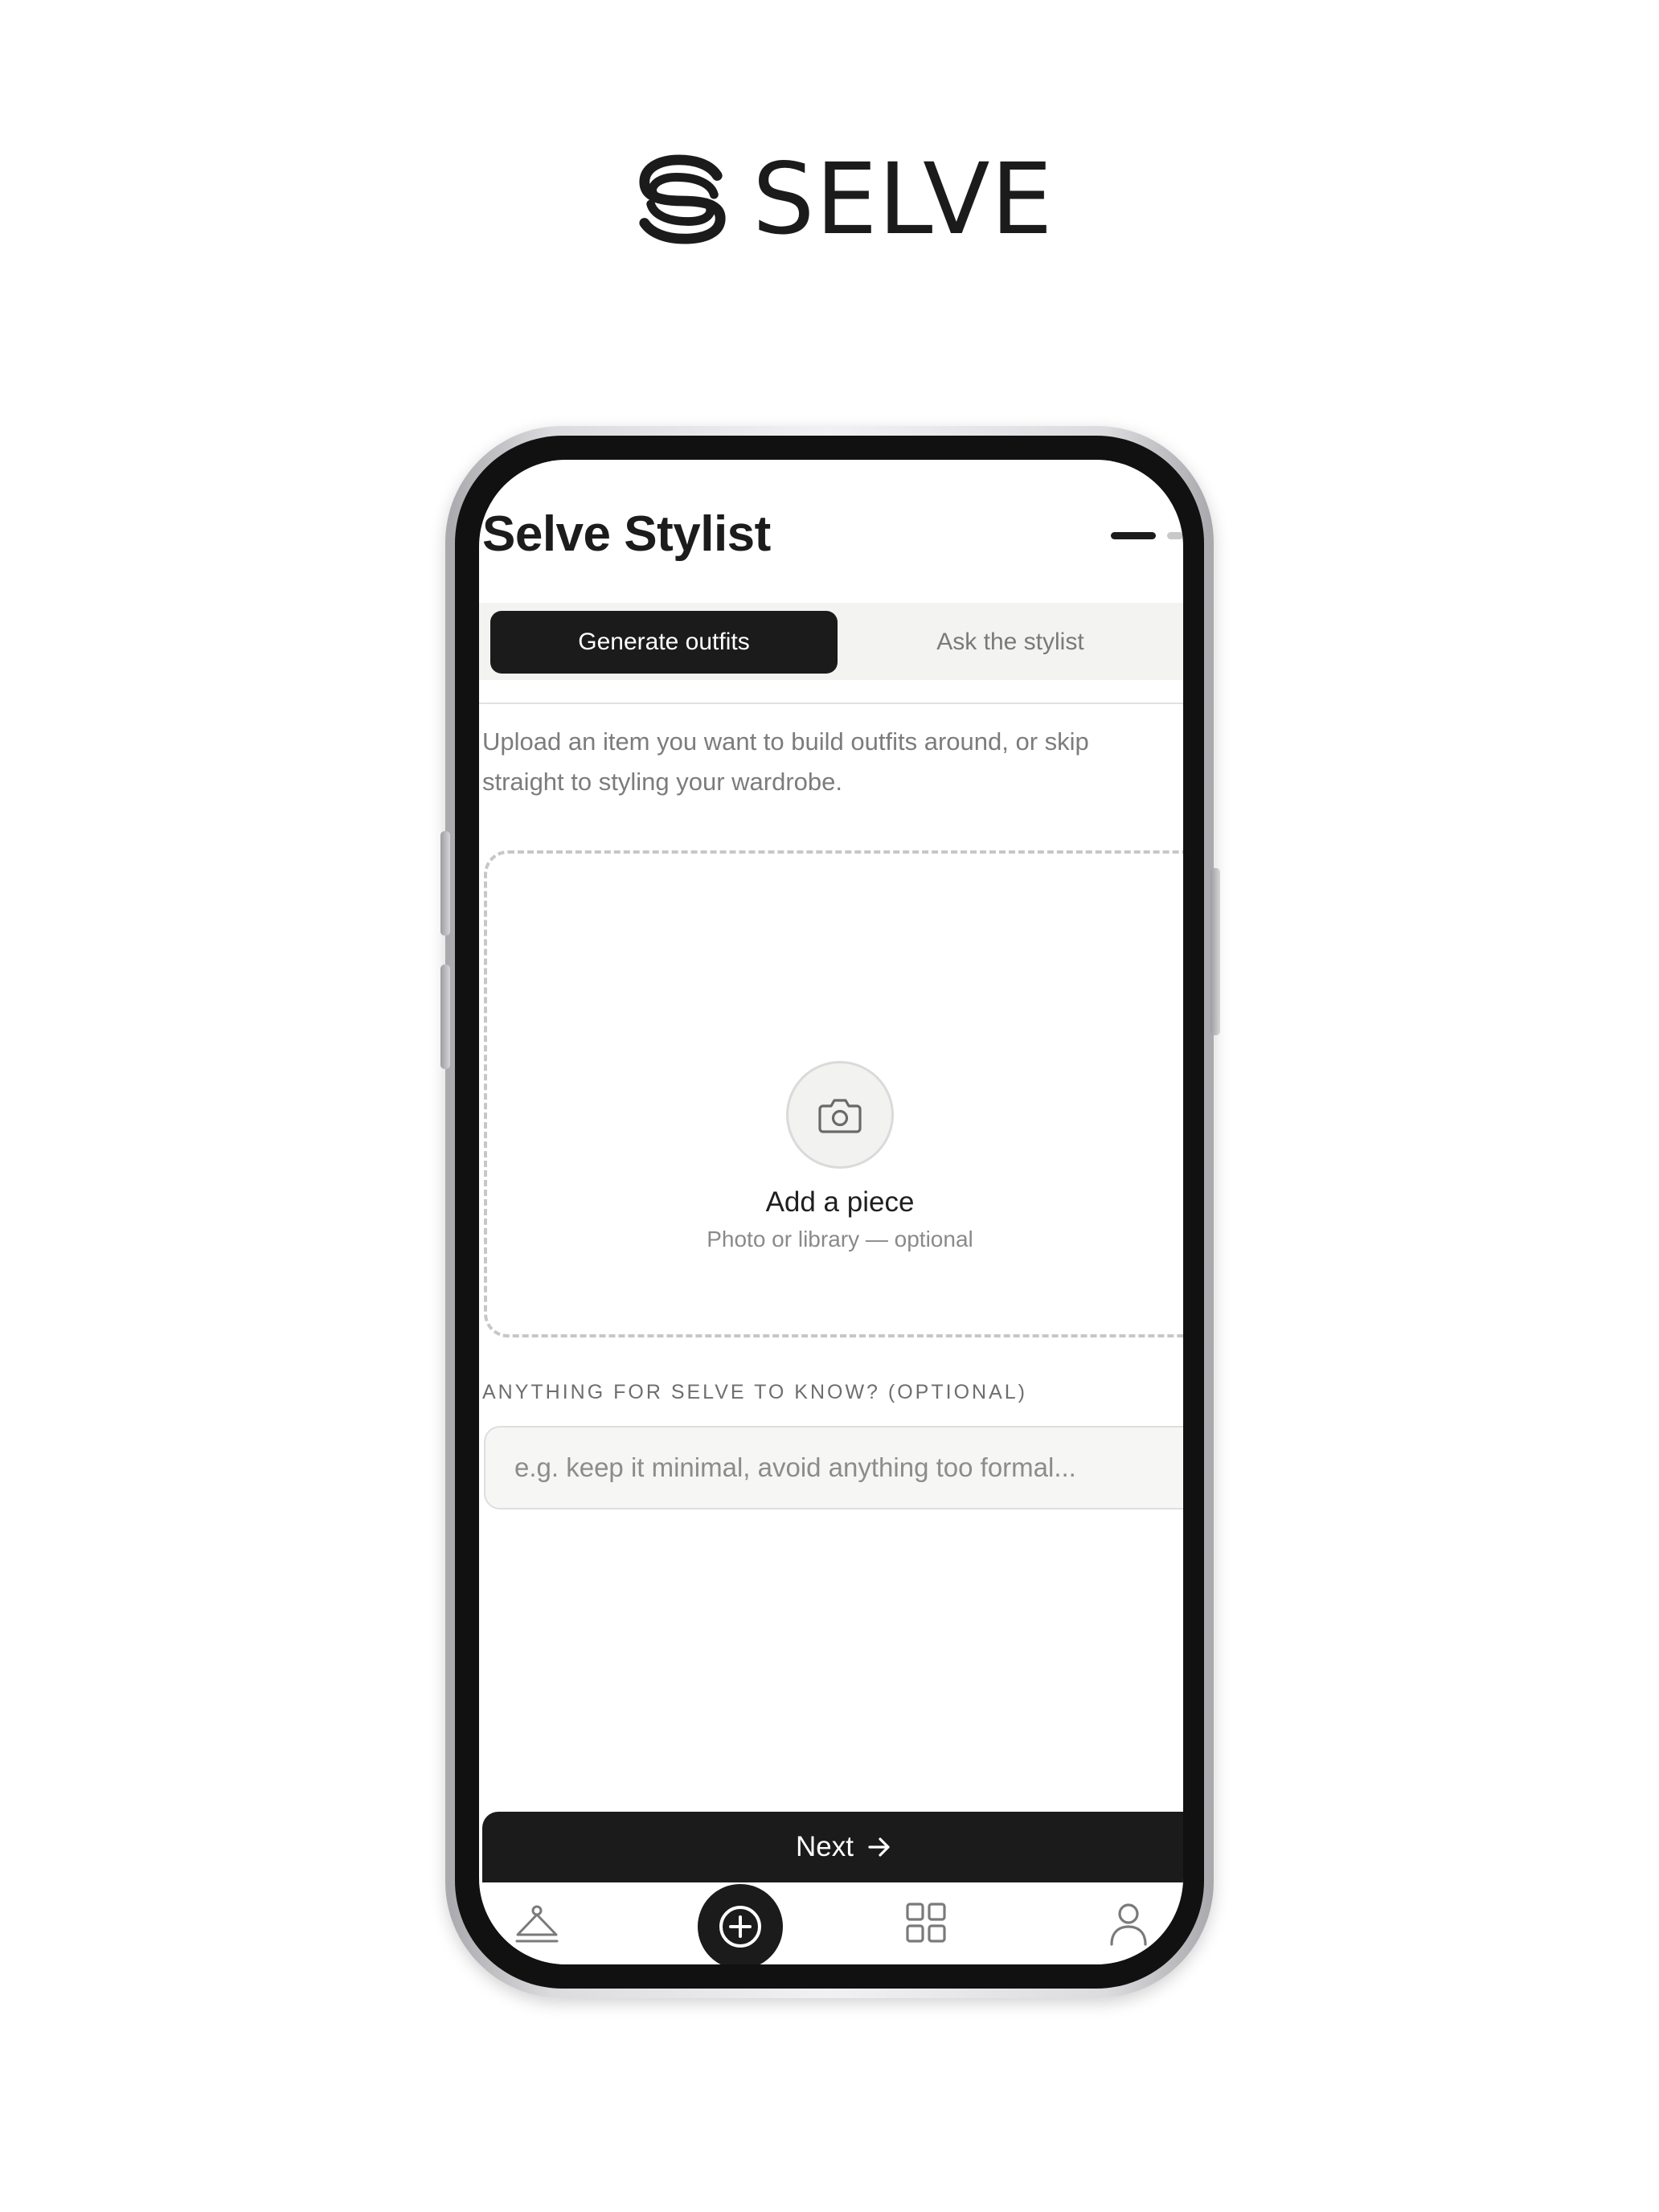 The height and width of the screenshot is (2212, 1659). I want to click on add-piece-button, so click(840, 1115).